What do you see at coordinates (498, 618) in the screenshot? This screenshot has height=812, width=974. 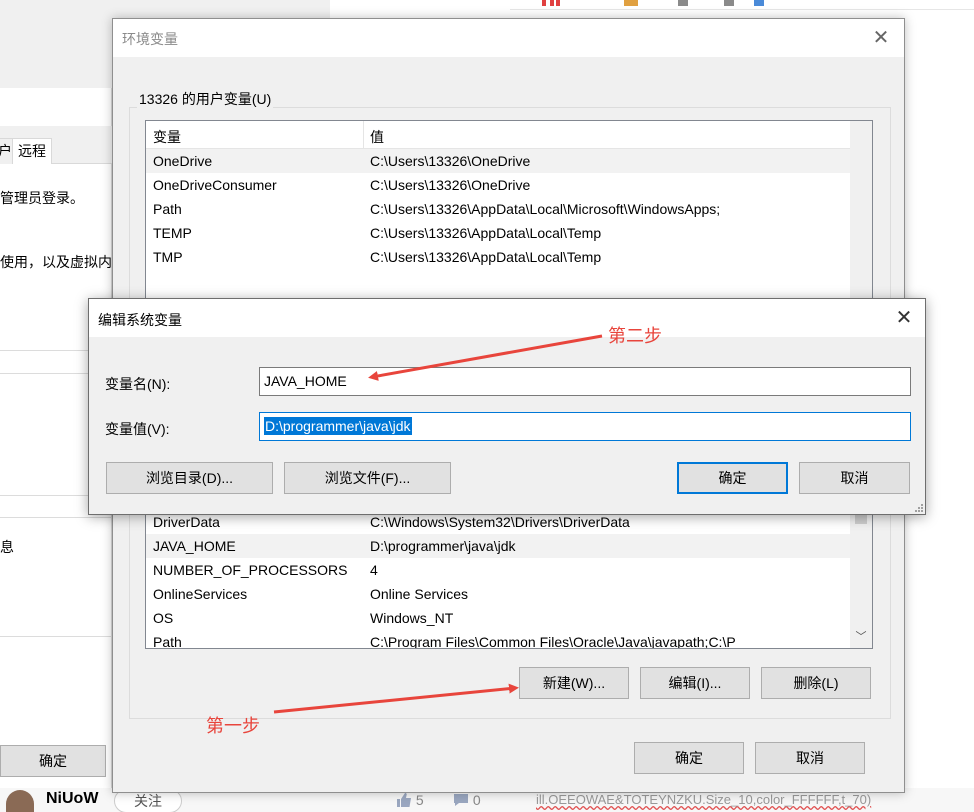 I see `list-item: OS Windows_NT` at bounding box center [498, 618].